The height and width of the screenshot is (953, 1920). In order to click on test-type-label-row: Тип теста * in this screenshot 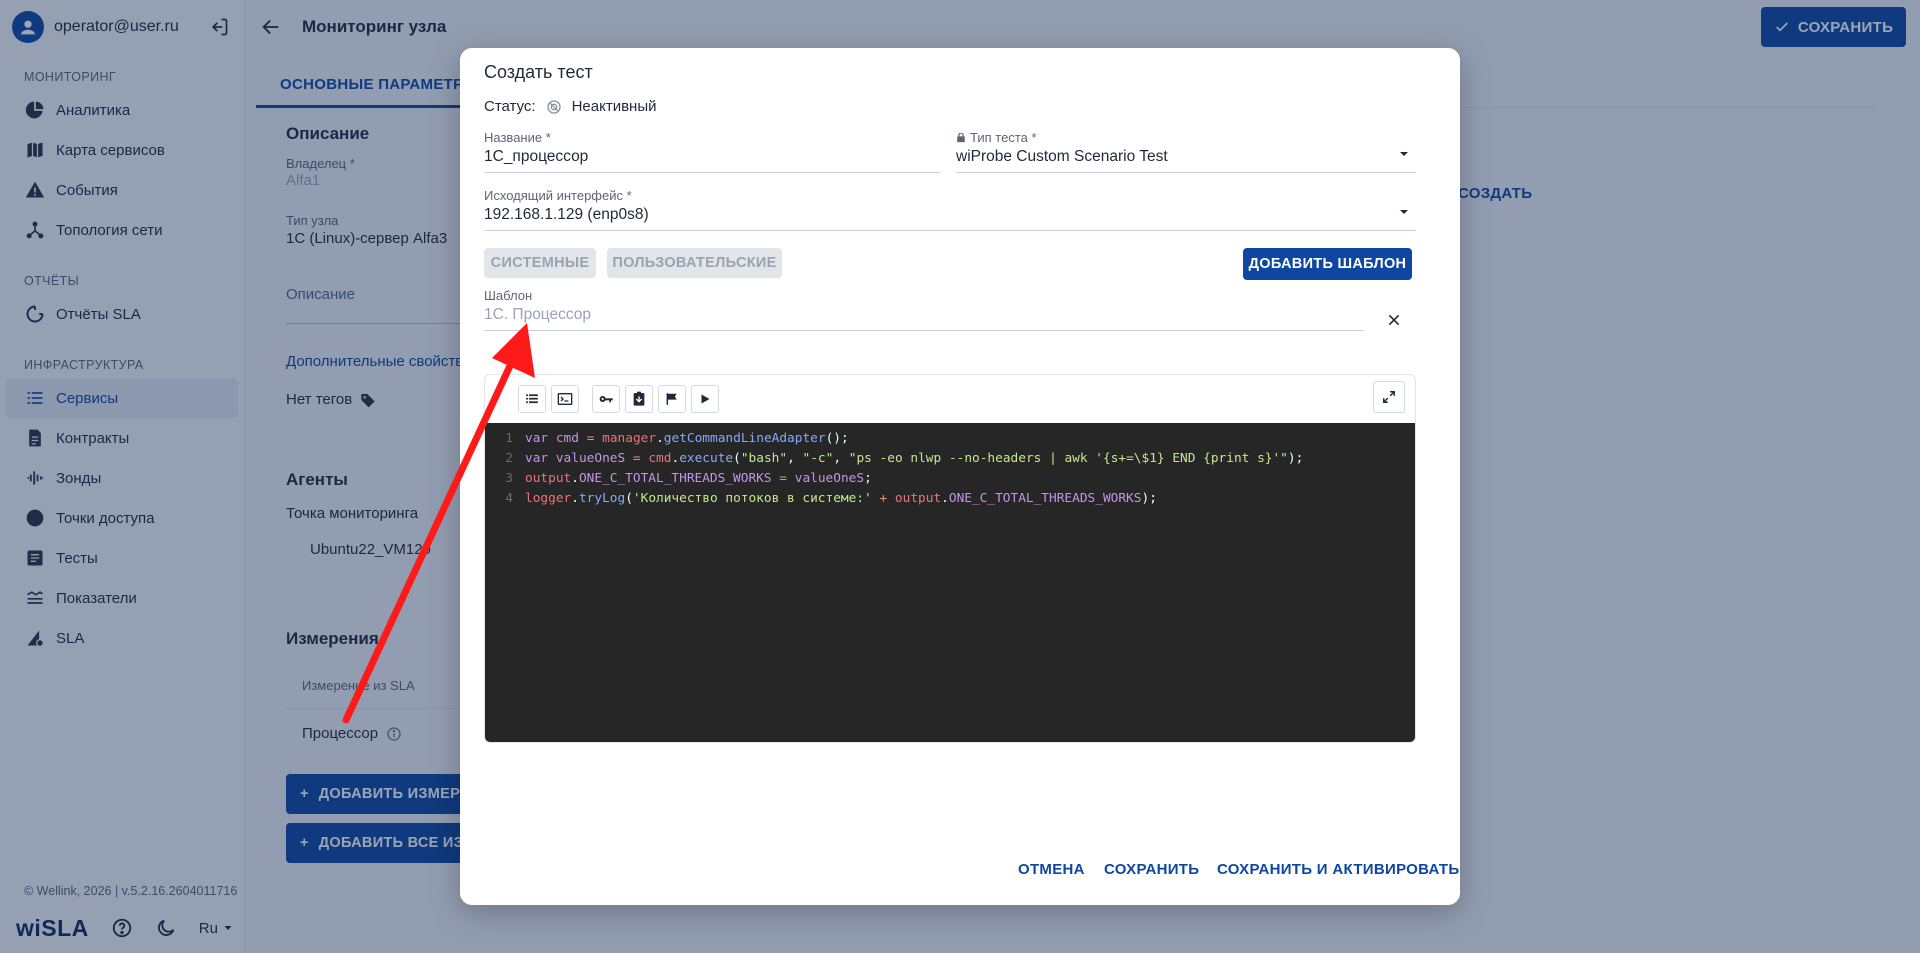, I will do `click(1186, 137)`.